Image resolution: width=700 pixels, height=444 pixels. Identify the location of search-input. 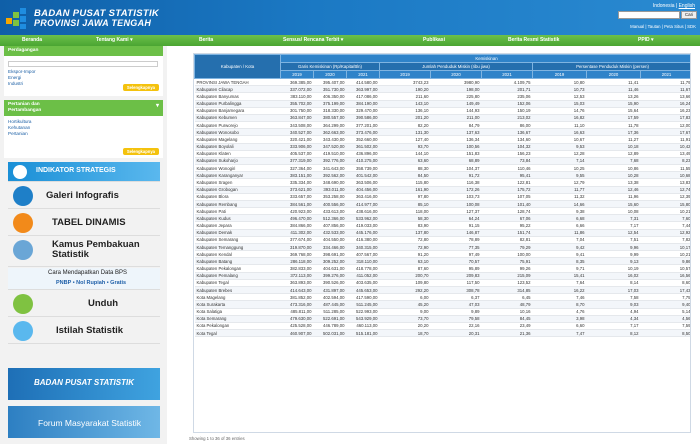
(649, 15).